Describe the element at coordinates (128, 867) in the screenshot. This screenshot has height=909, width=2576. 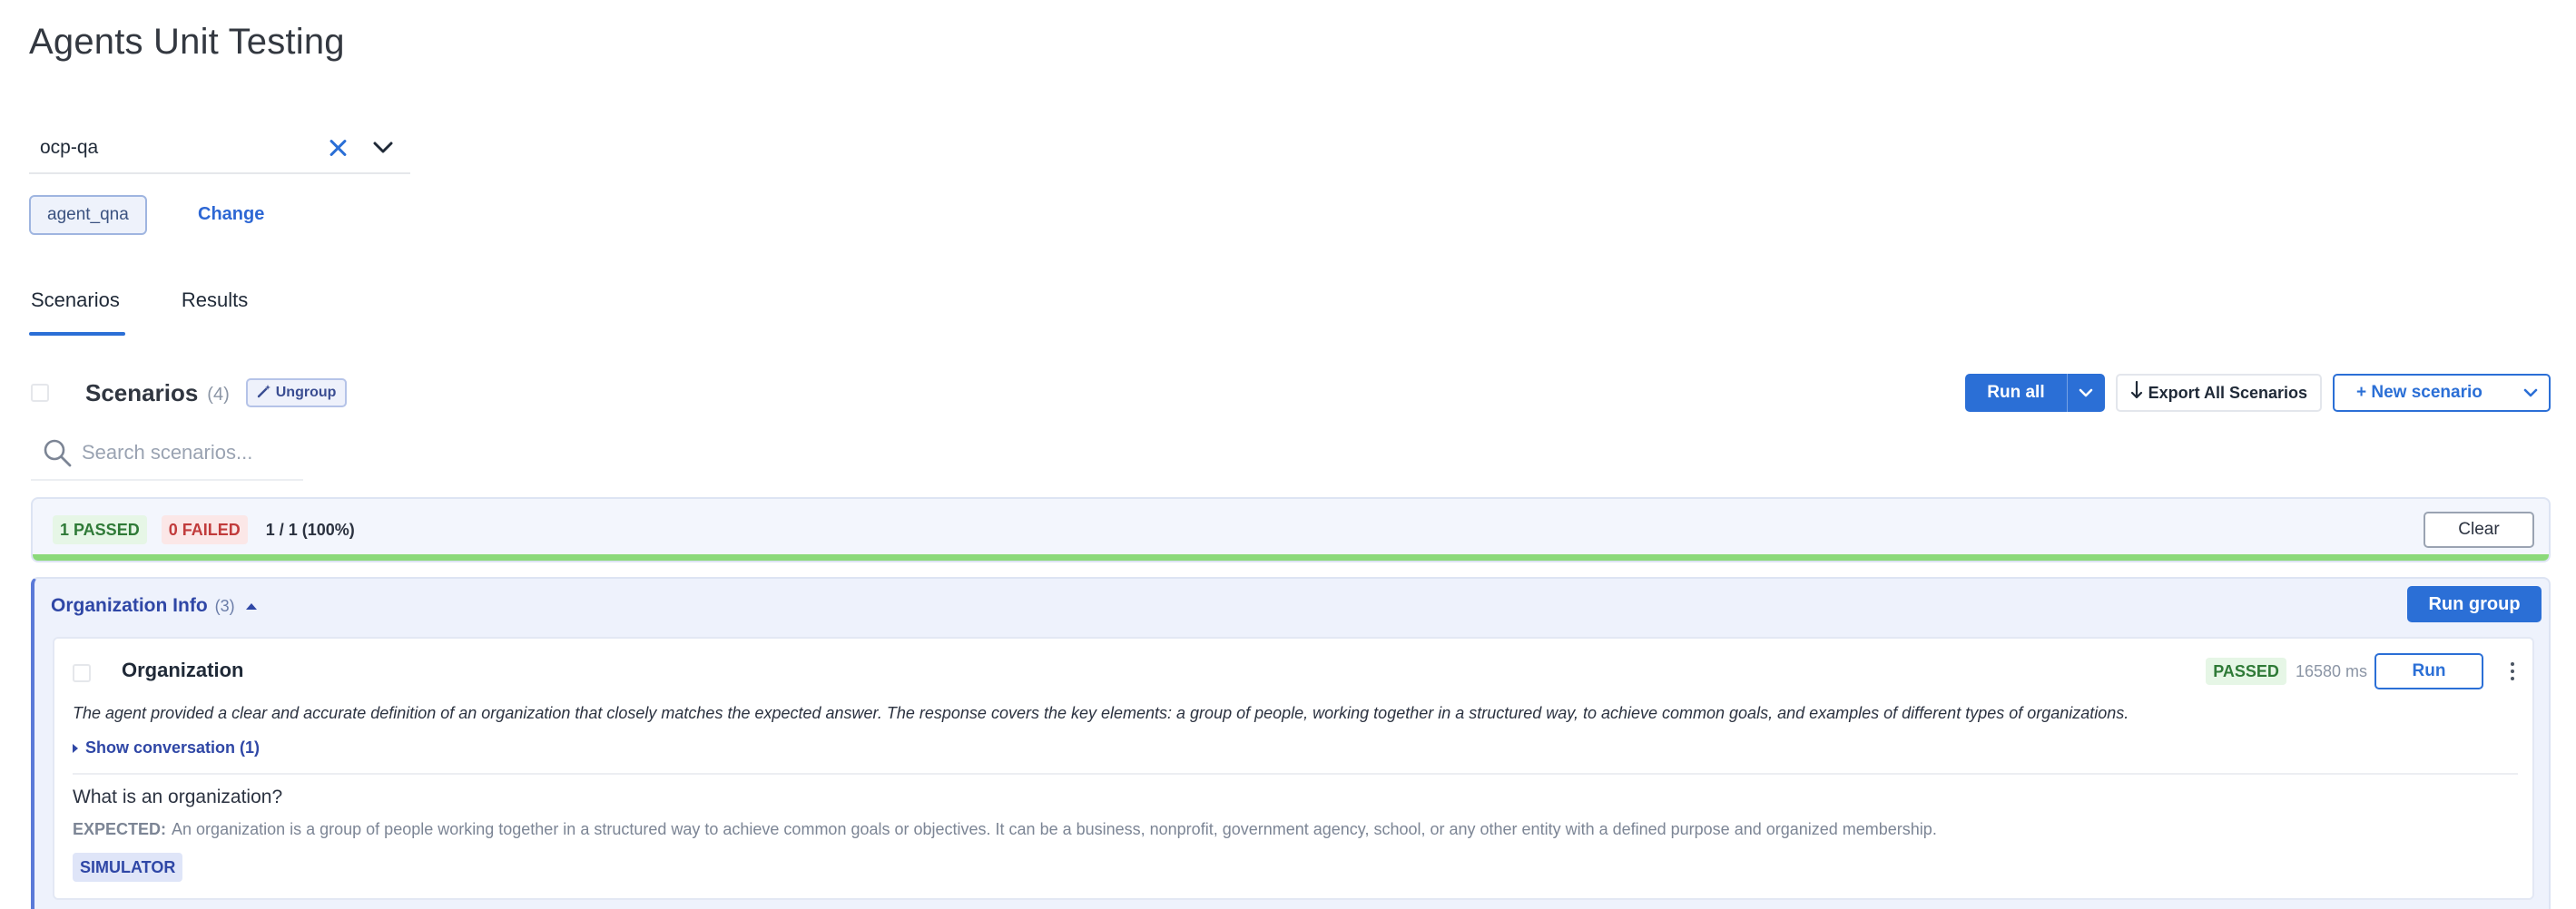
I see `simulator-badge: SIMULATOR` at that location.